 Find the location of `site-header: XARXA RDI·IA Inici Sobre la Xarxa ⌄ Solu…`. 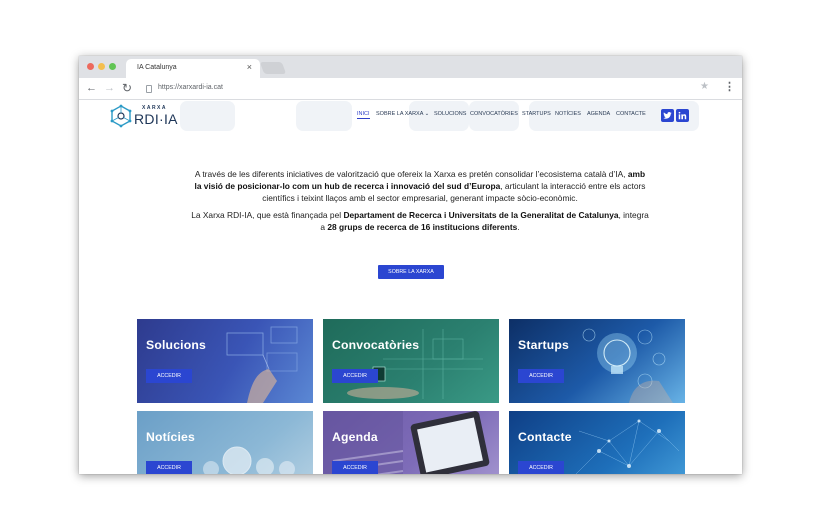

site-header: XARXA RDI·IA Inici Sobre la Xarxa ⌄ Solu… is located at coordinates (410, 116).